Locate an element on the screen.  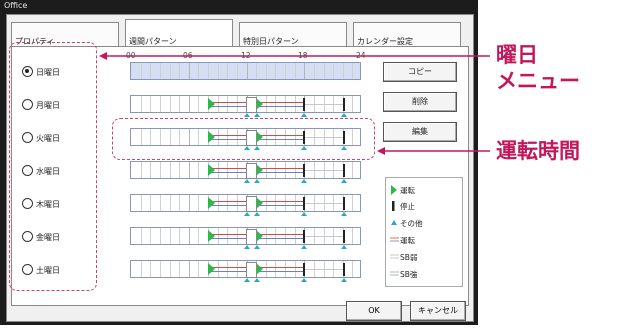
window-title: Office is located at coordinates (16, 5).